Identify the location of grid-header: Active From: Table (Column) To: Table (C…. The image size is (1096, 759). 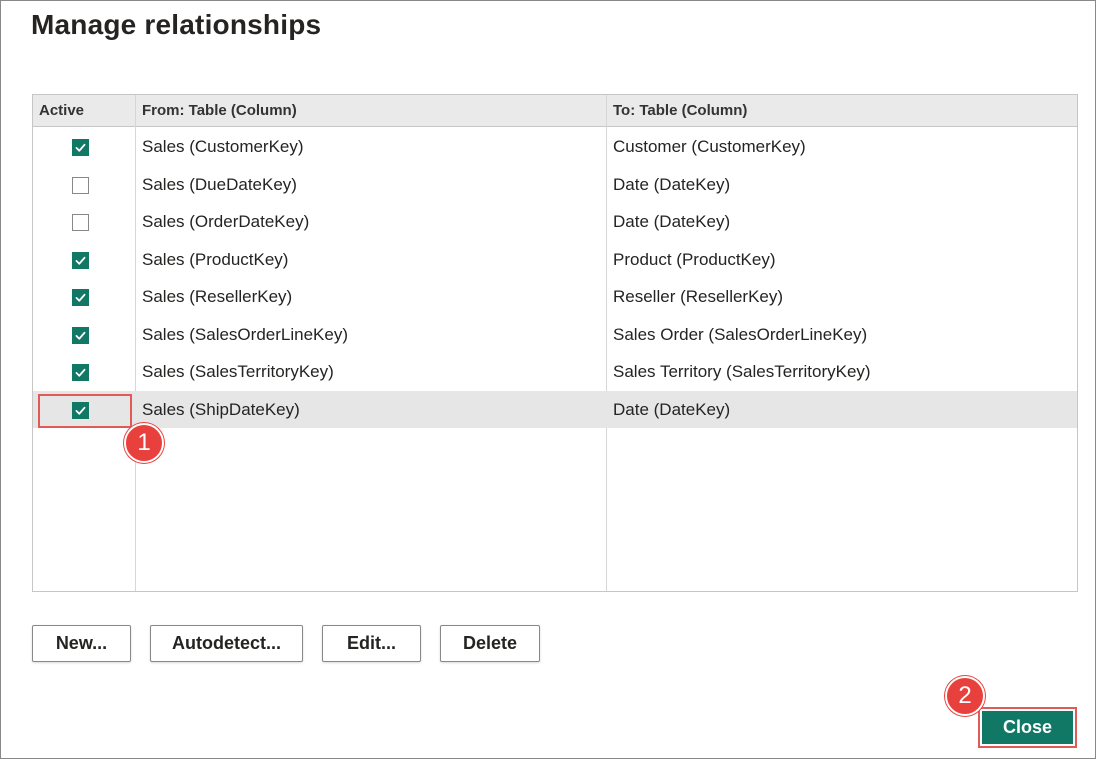
(555, 111).